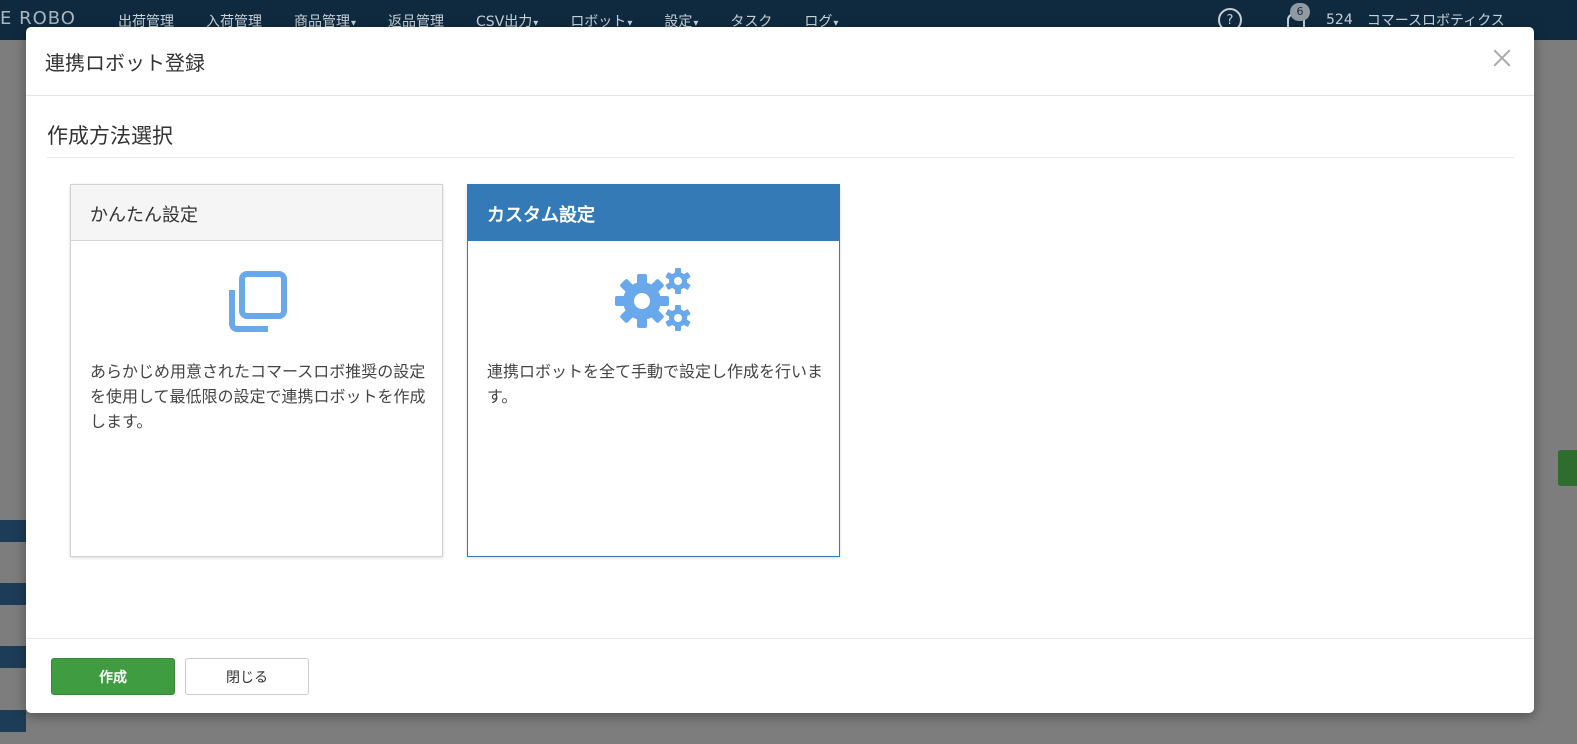 This screenshot has height=744, width=1577. I want to click on modal-footer: 作成 閉じる, so click(780, 675).